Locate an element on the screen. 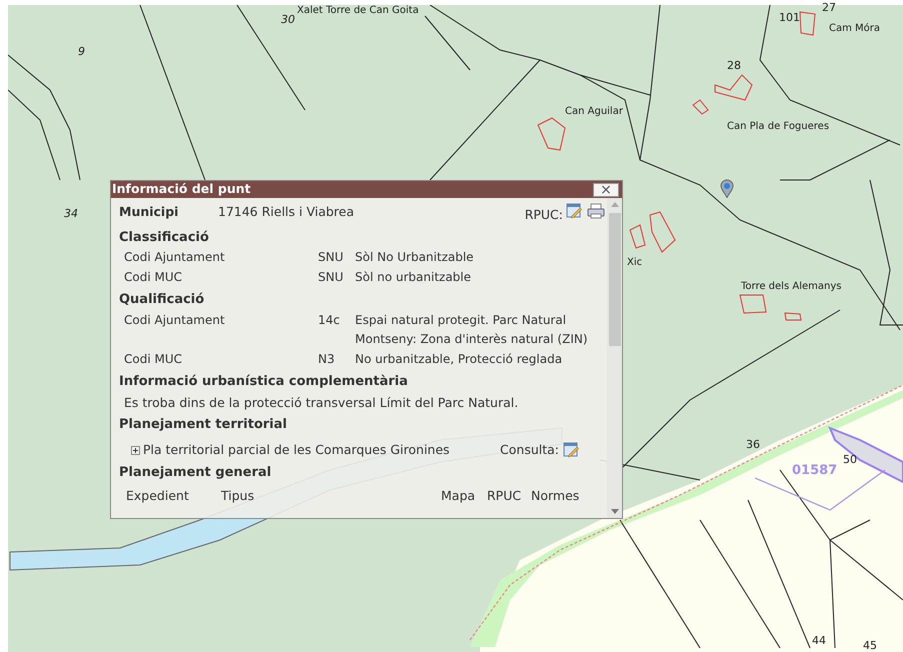 This screenshot has height=652, width=903. section-heading: Informació urbanística complementària is located at coordinates (264, 381).